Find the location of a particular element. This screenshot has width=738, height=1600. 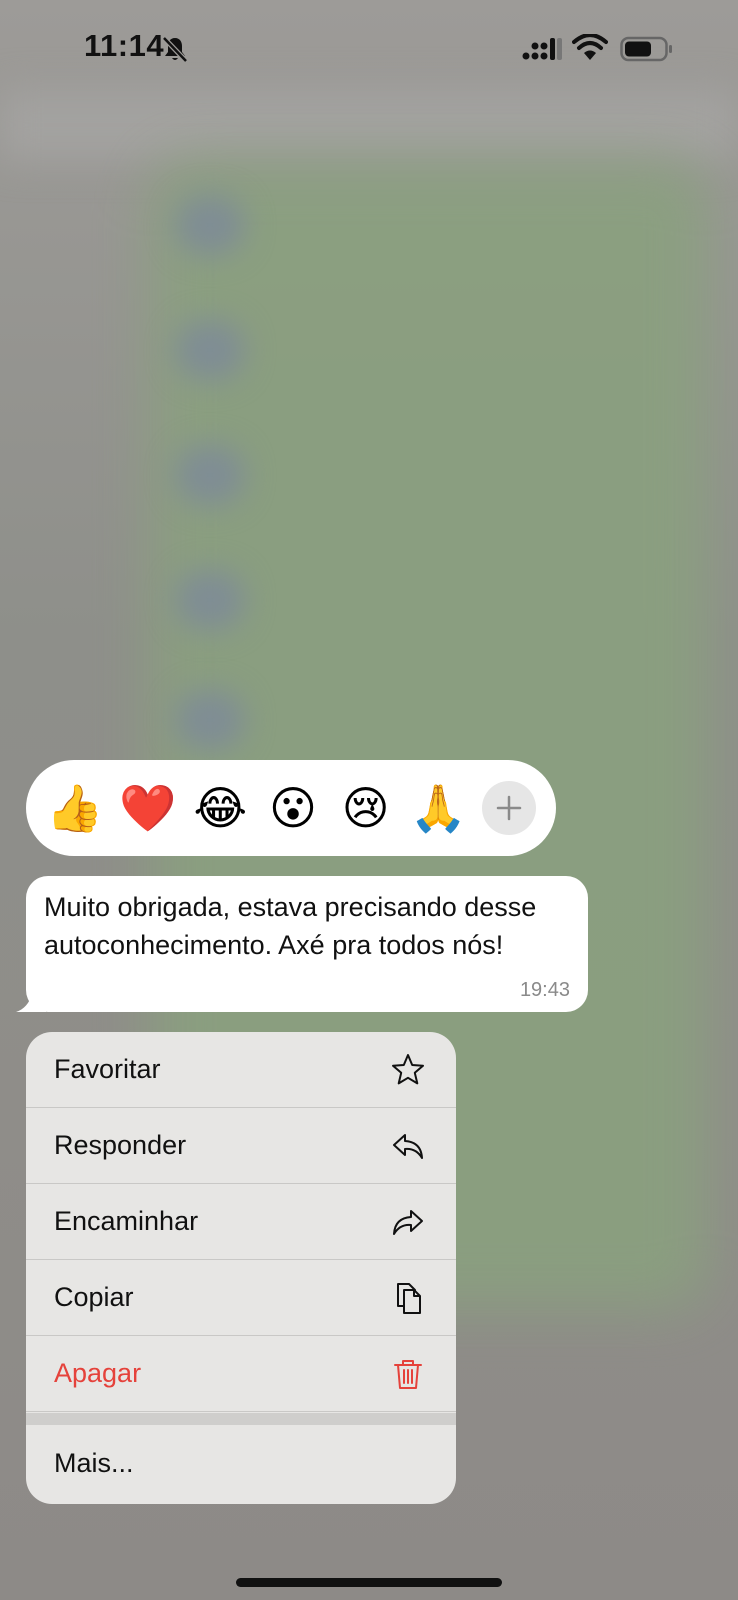

reaction-bar: 👍 ❤️ 😂 😮 😢 🙏 is located at coordinates (291, 808).